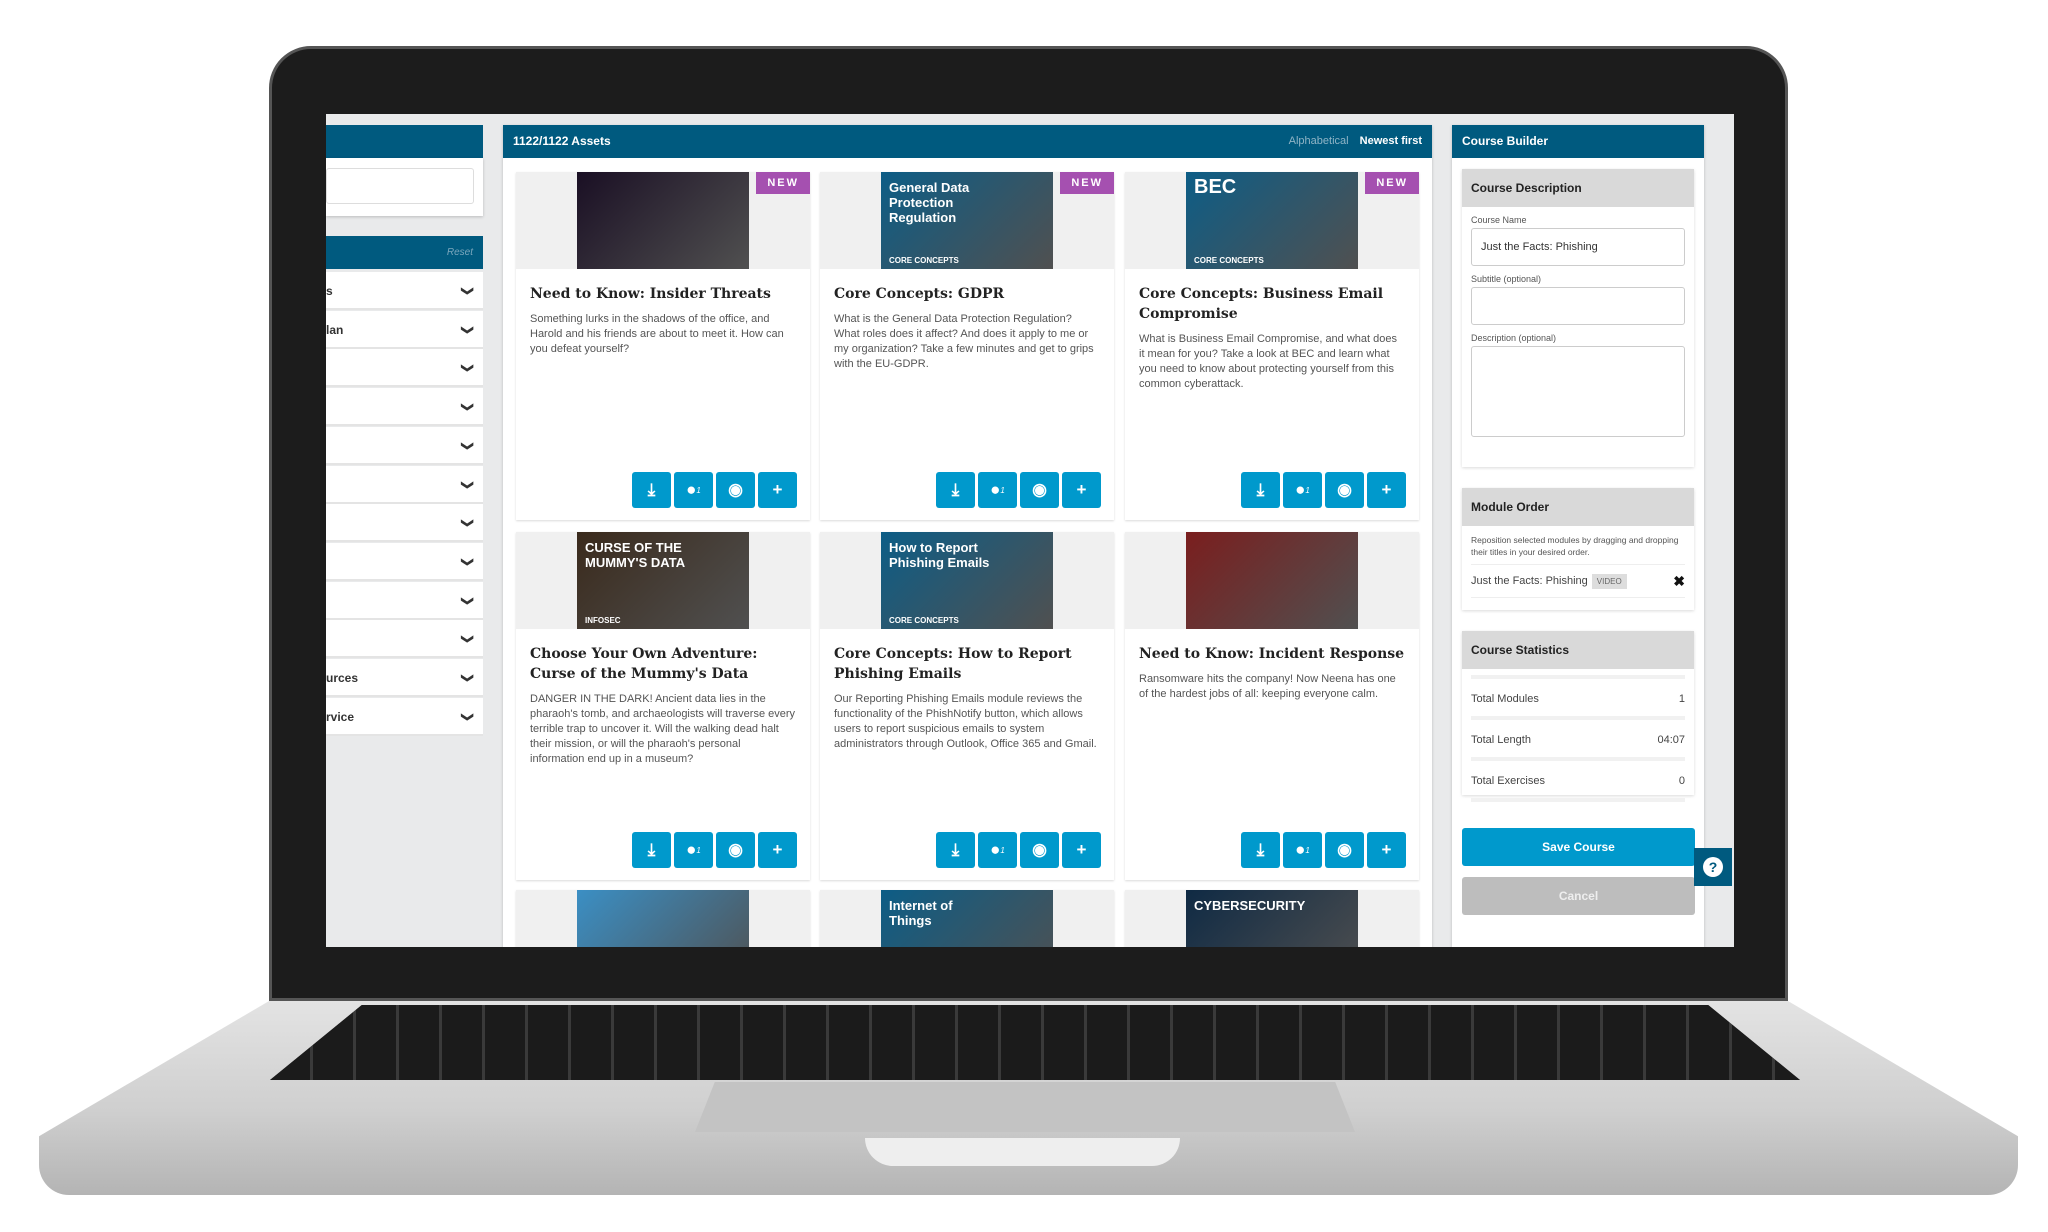 This screenshot has width=2048, height=1232. I want to click on description-textarea, so click(1578, 391).